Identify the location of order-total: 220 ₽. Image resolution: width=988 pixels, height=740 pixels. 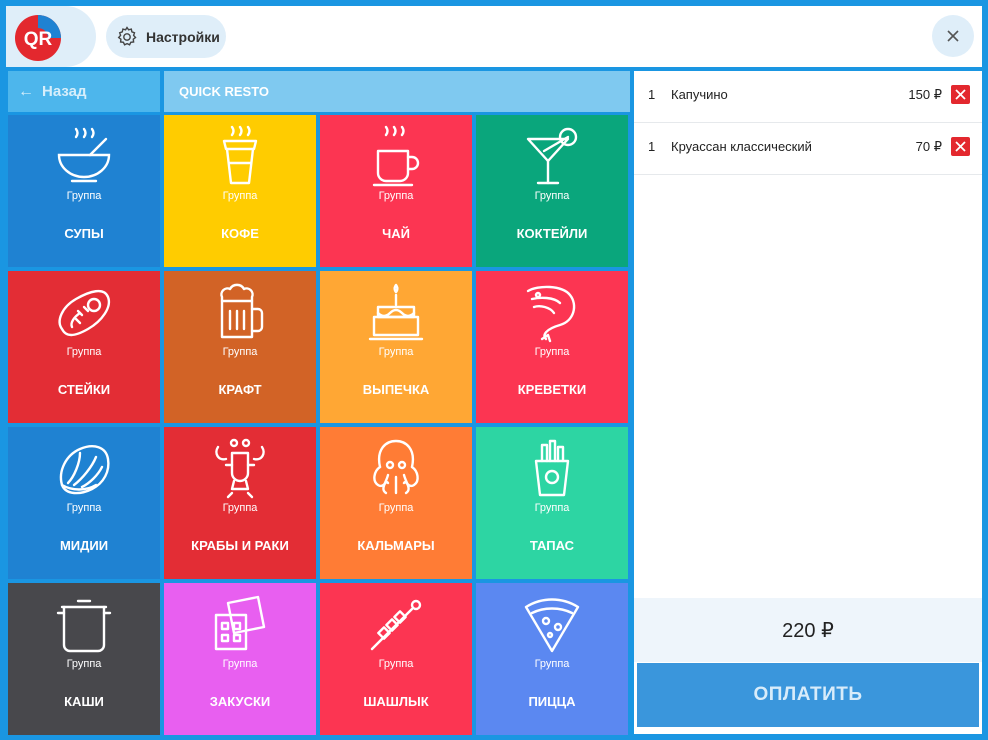
(808, 630).